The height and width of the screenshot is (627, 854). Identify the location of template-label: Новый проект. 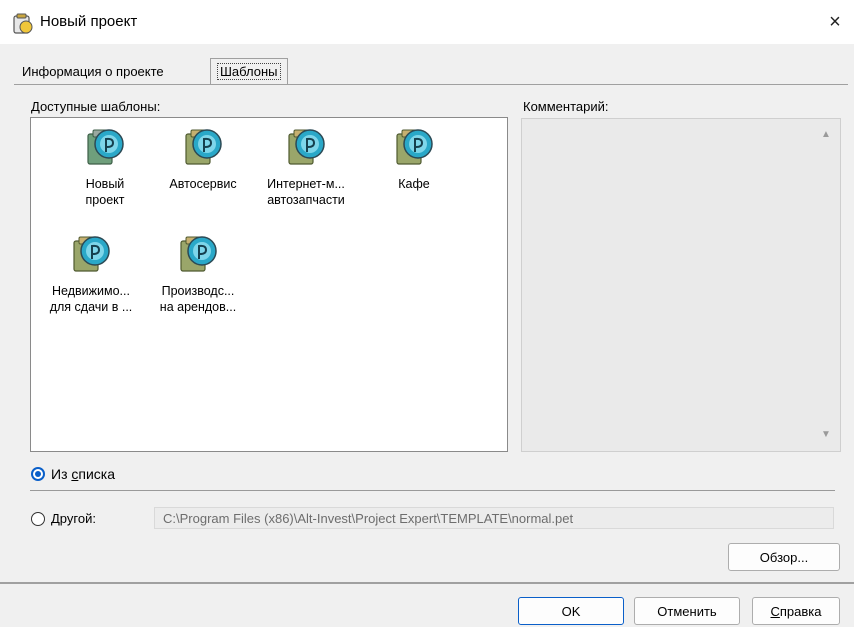
(105, 192).